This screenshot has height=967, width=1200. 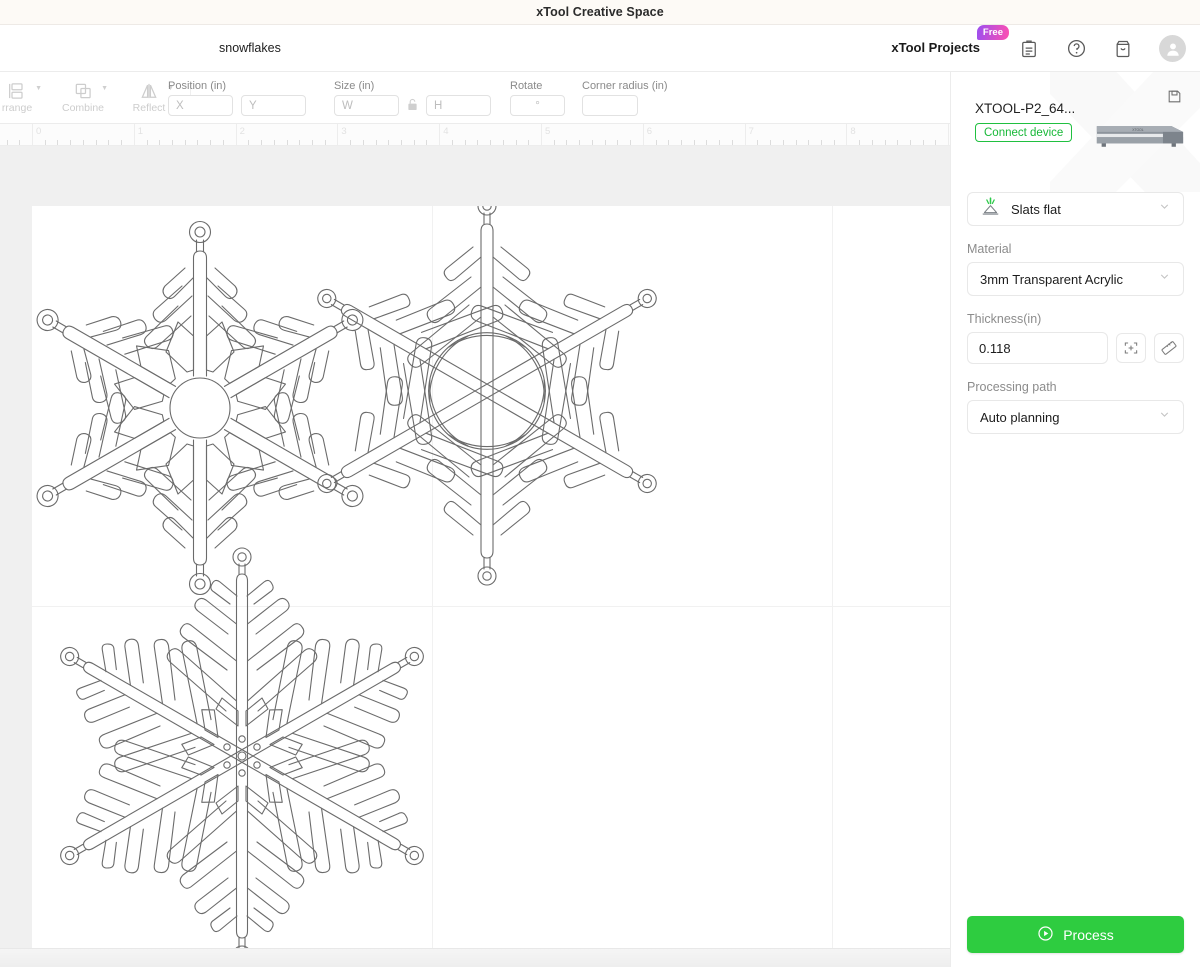 I want to click on corner-radius-label: Corner radius (in), so click(x=625, y=86).